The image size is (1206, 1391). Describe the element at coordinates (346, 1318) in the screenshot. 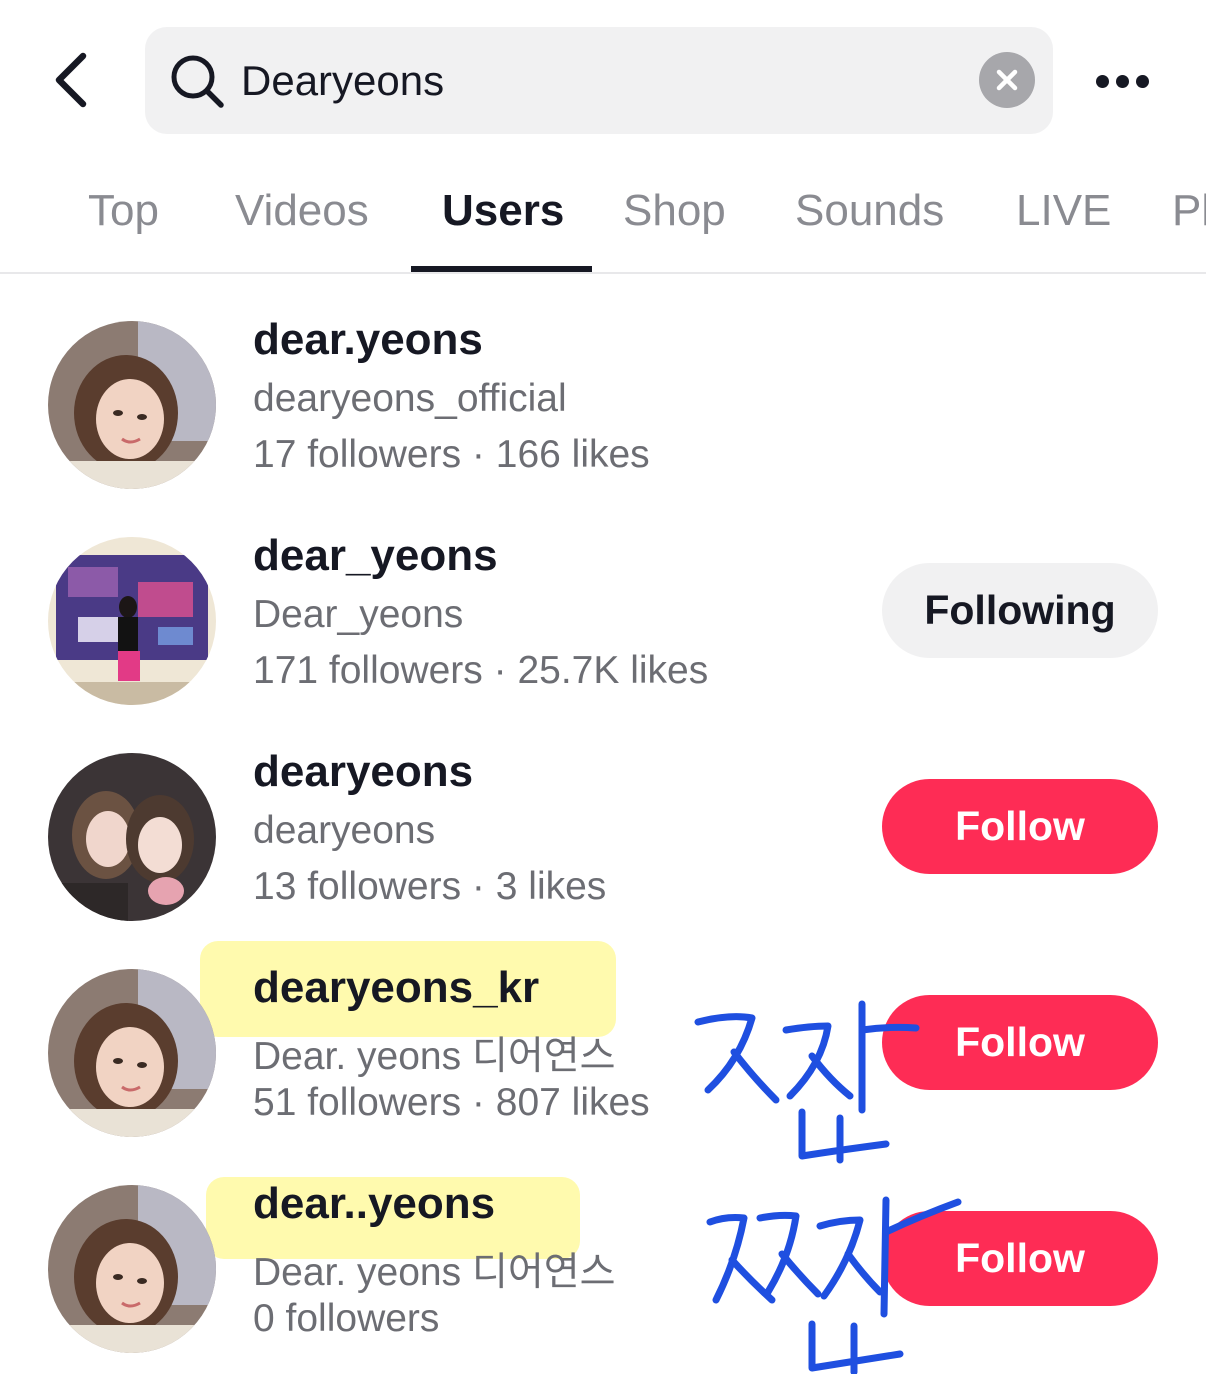

I see `user-stats: 0 followers` at that location.